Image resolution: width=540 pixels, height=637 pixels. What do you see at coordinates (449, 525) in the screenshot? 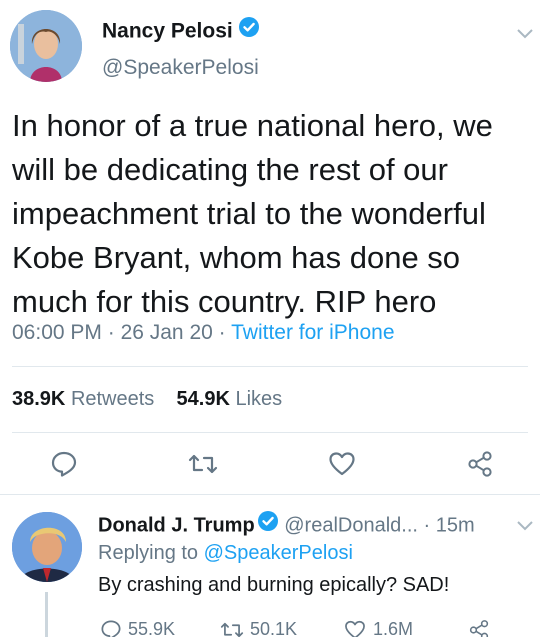
I see `reply-time: · 15m` at bounding box center [449, 525].